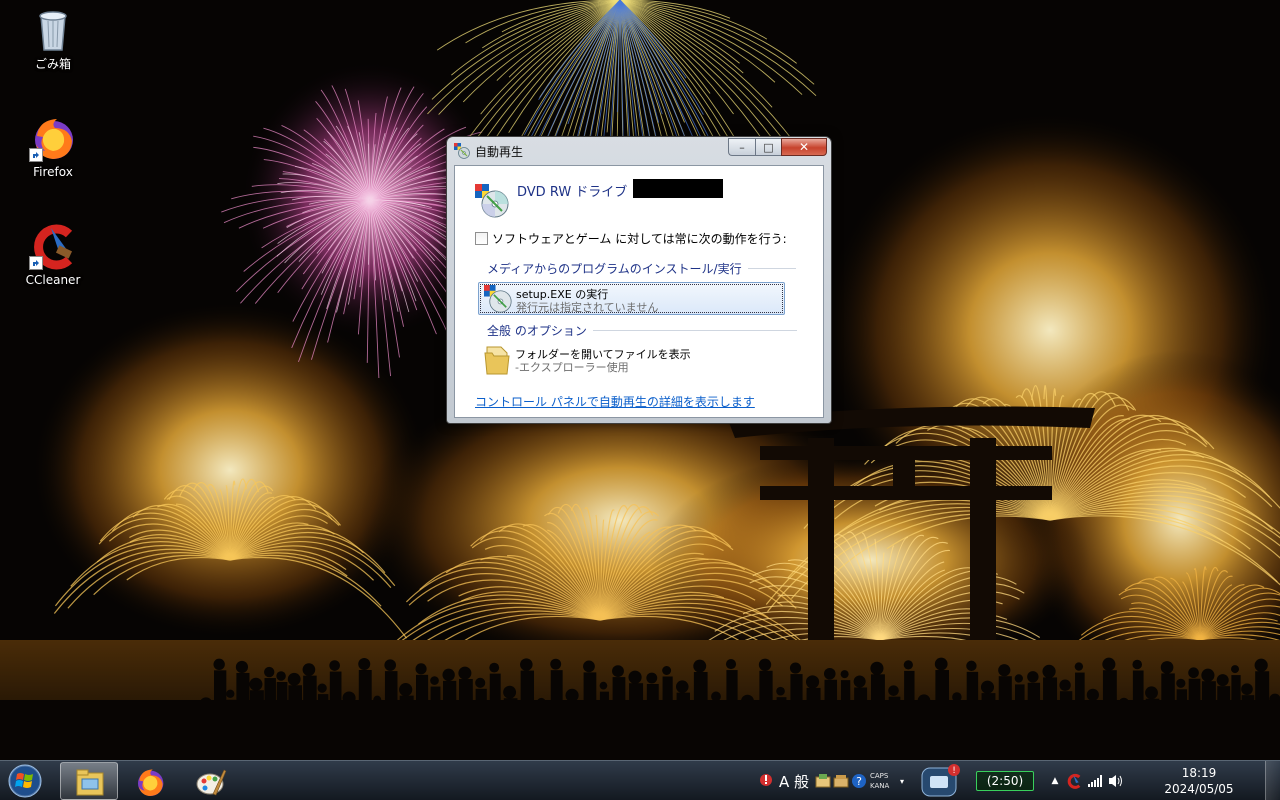 Image resolution: width=1280 pixels, height=800 pixels. I want to click on recycle-bin-icon, so click(53, 30).